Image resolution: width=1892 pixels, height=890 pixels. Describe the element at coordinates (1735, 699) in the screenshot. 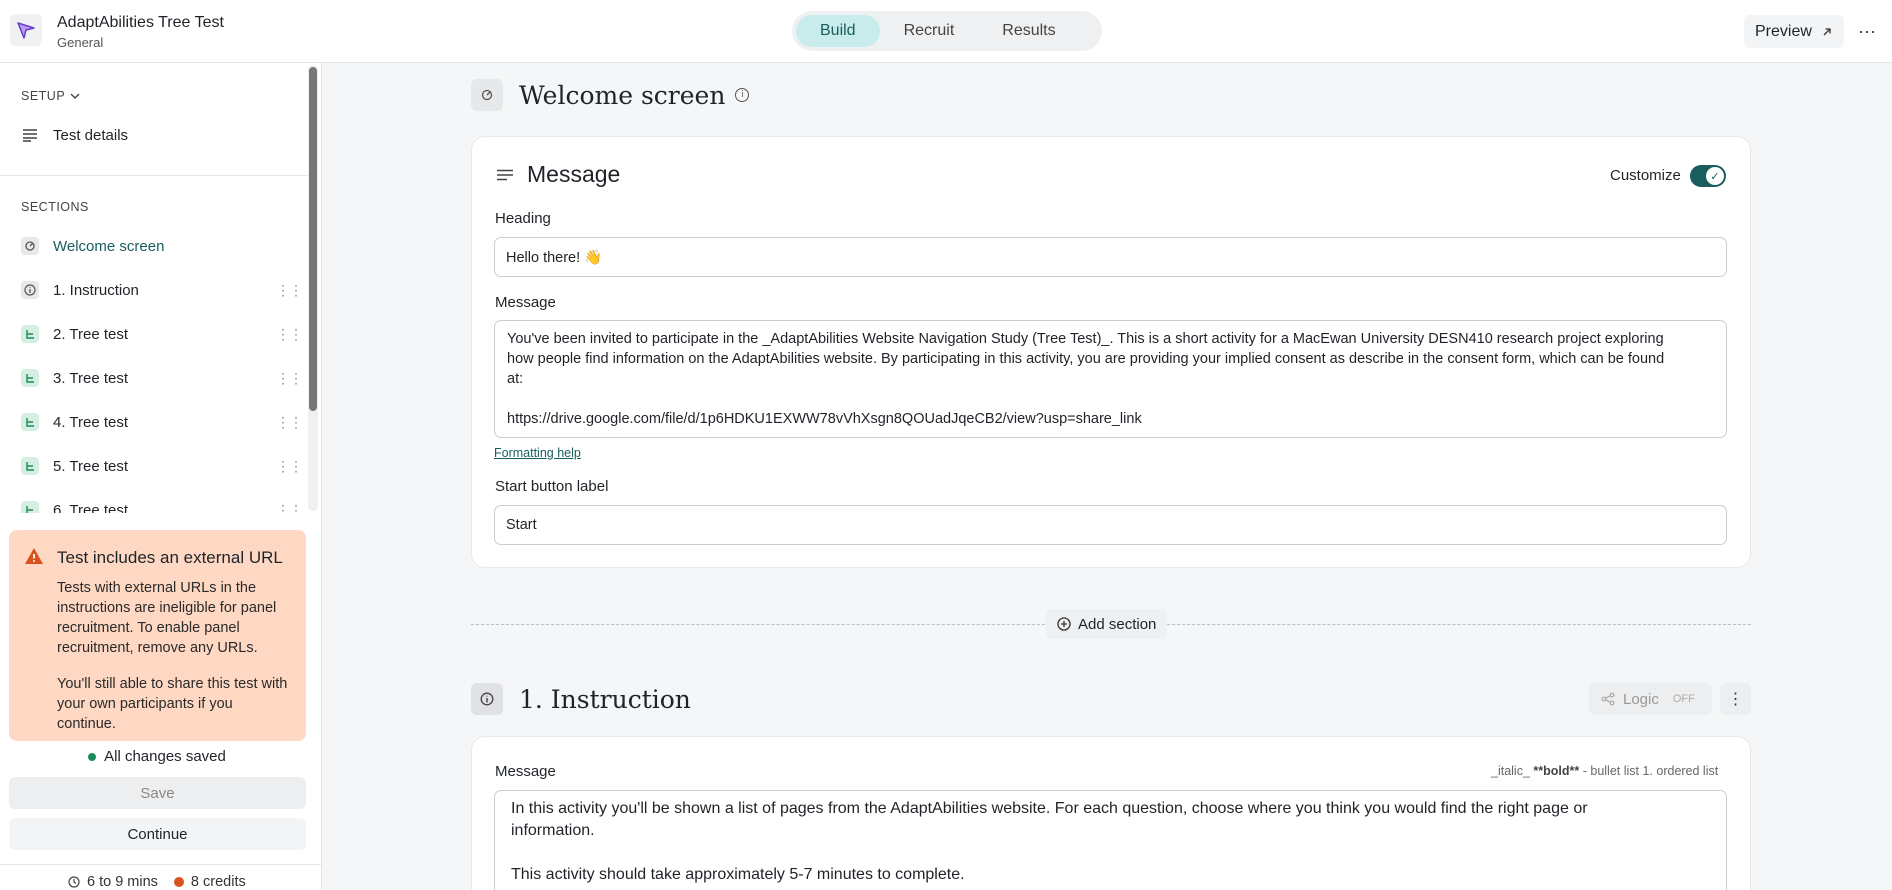

I see `section-options-icon: ⋮` at that location.